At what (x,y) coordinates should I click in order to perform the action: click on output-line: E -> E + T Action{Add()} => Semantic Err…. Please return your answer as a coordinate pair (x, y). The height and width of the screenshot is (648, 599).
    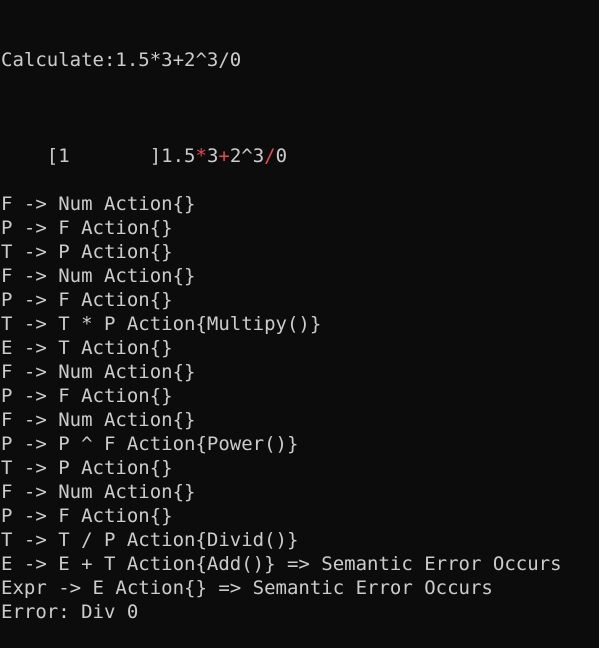
    Looking at the image, I should click on (281, 564).